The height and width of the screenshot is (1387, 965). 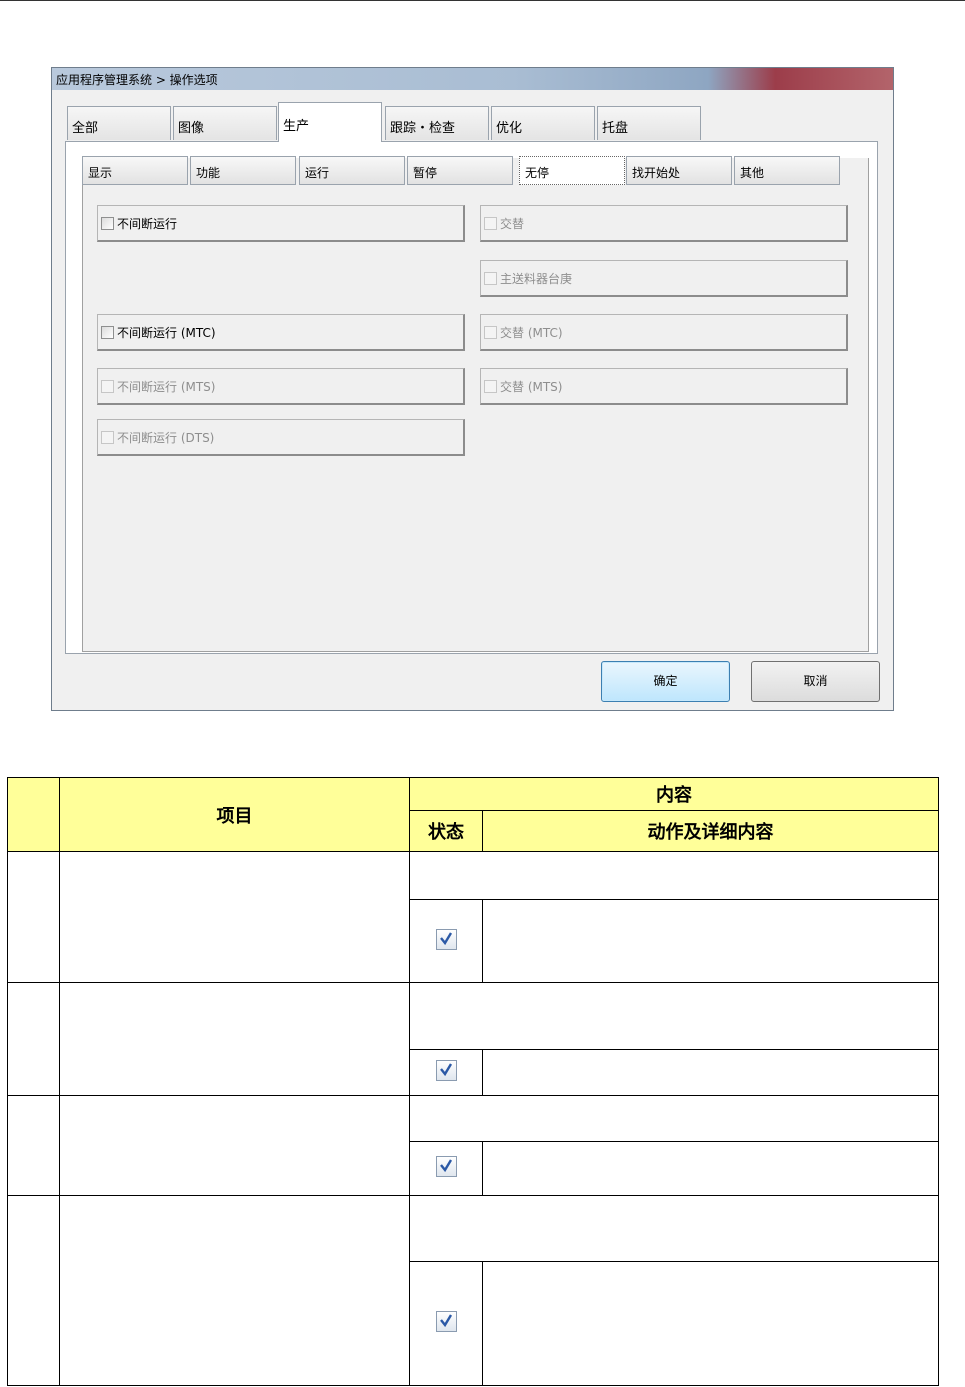 What do you see at coordinates (137, 80) in the screenshot?
I see `dialog-title: 应用程序管理系统 > 操作选项` at bounding box center [137, 80].